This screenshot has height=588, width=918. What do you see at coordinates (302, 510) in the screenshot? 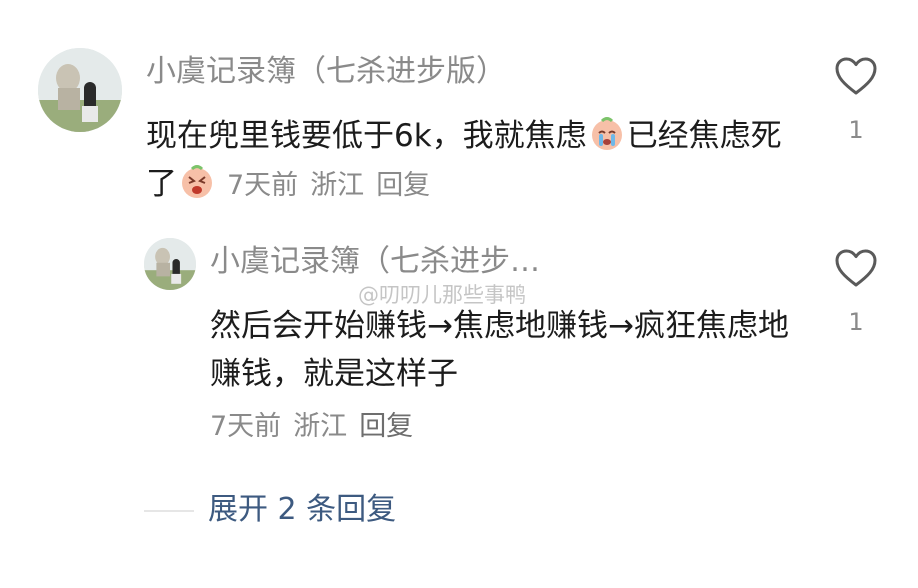
I see `expand-replies-button: 展开 2 条回复` at bounding box center [302, 510].